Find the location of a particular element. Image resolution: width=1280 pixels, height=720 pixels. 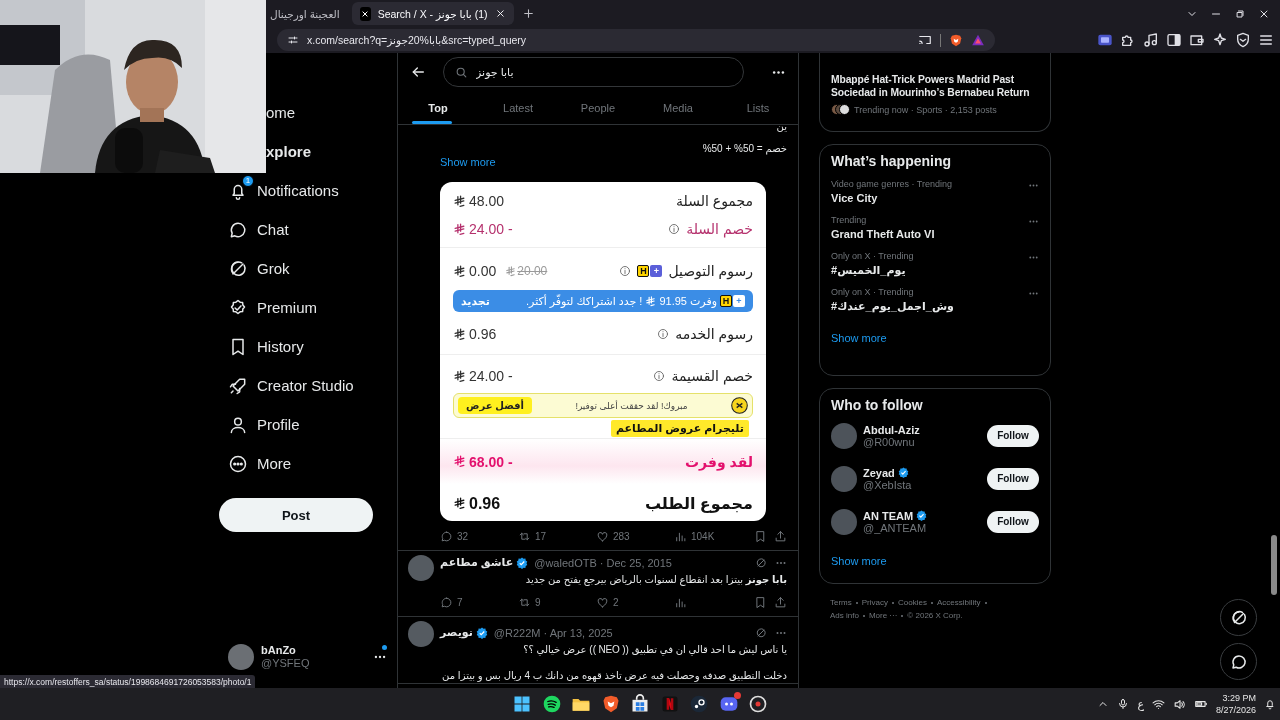

views-button: 104K is located at coordinates (713, 536).